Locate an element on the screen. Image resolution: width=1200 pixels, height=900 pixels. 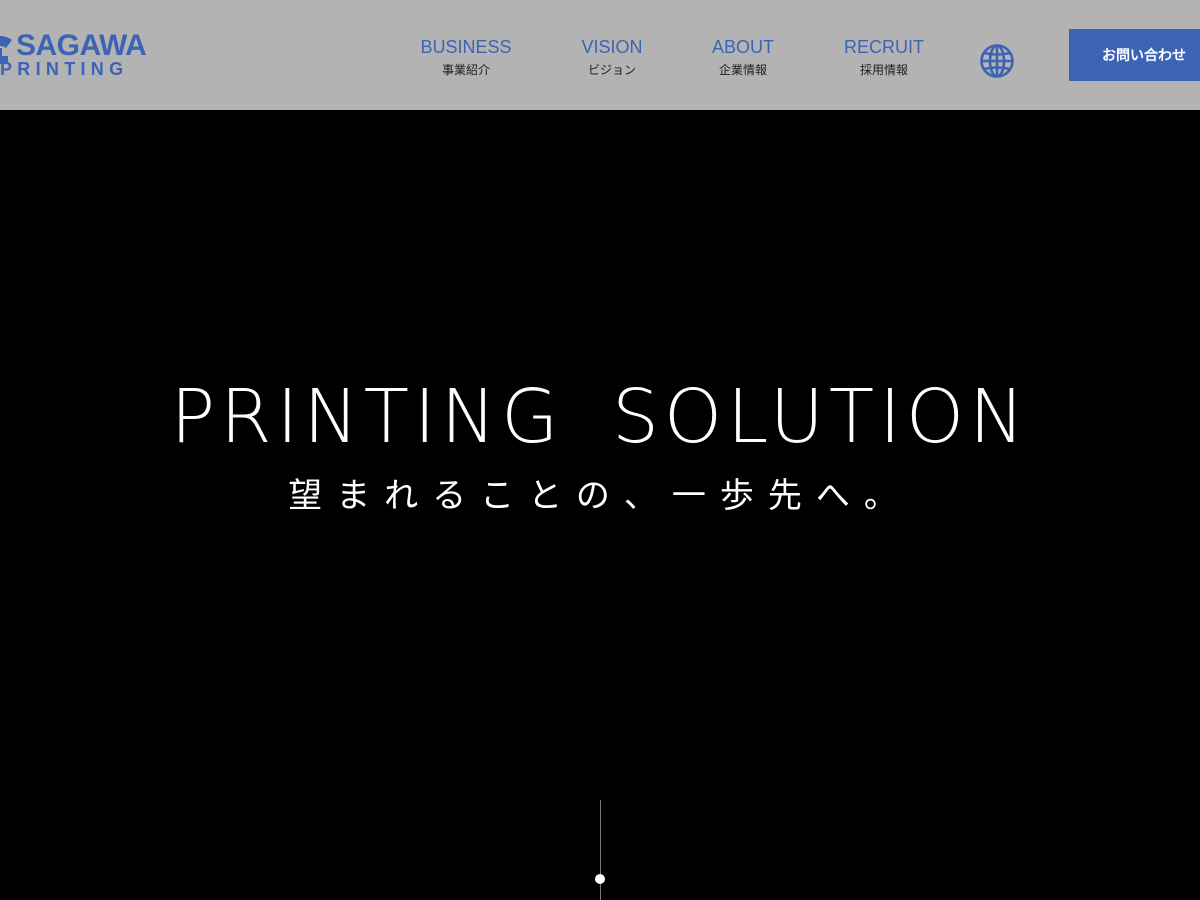
nav-recruit: RECRUIT 採用情報 is located at coordinates (884, 56).